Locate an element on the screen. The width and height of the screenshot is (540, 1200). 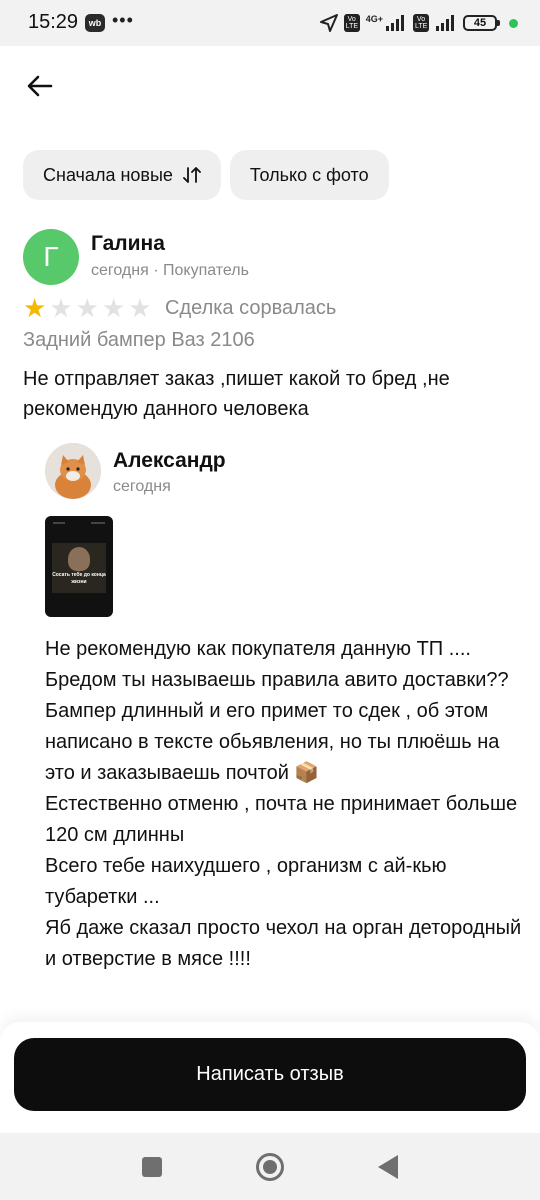
reply-attached-image: Сосать тебе до конца жизни is located at coordinates (79, 566).